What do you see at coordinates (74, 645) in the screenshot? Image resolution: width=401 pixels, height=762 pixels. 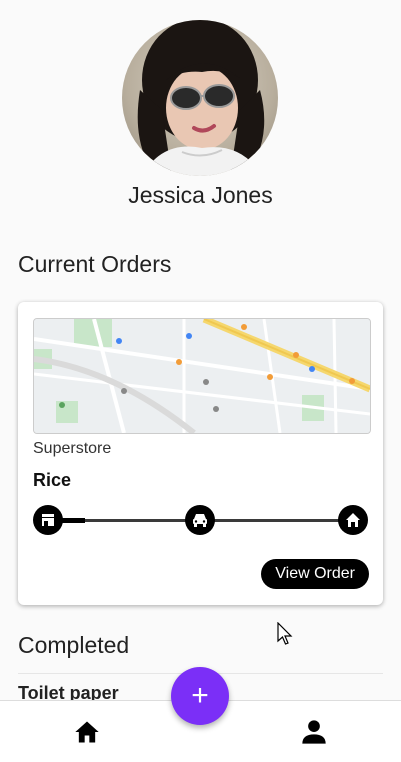 I see `completed-heading: Completed` at bounding box center [74, 645].